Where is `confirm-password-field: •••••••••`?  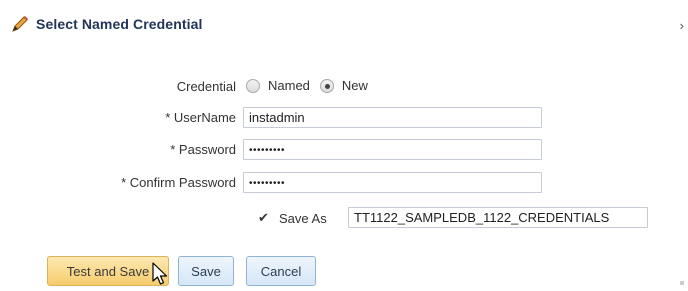
confirm-password-field: ••••••••• is located at coordinates (392, 182).